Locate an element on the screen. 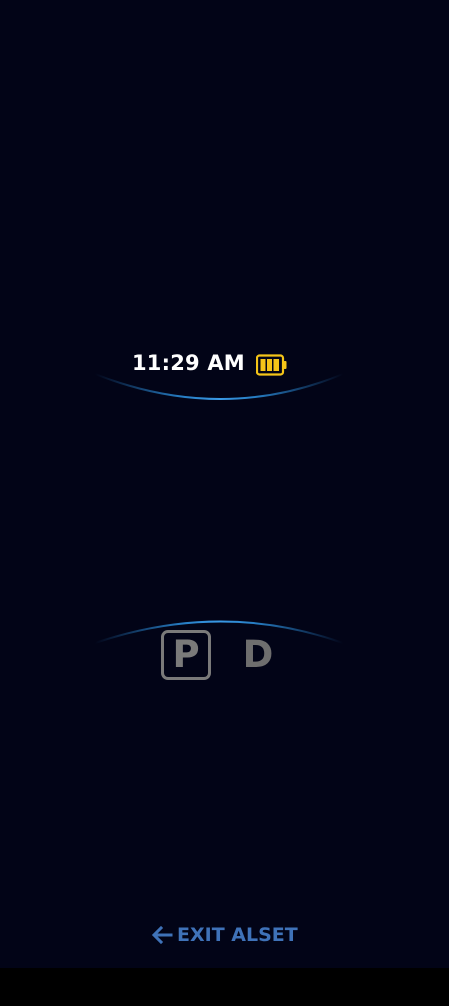 The image size is (449, 1006). gear-park-button: P is located at coordinates (186, 655).